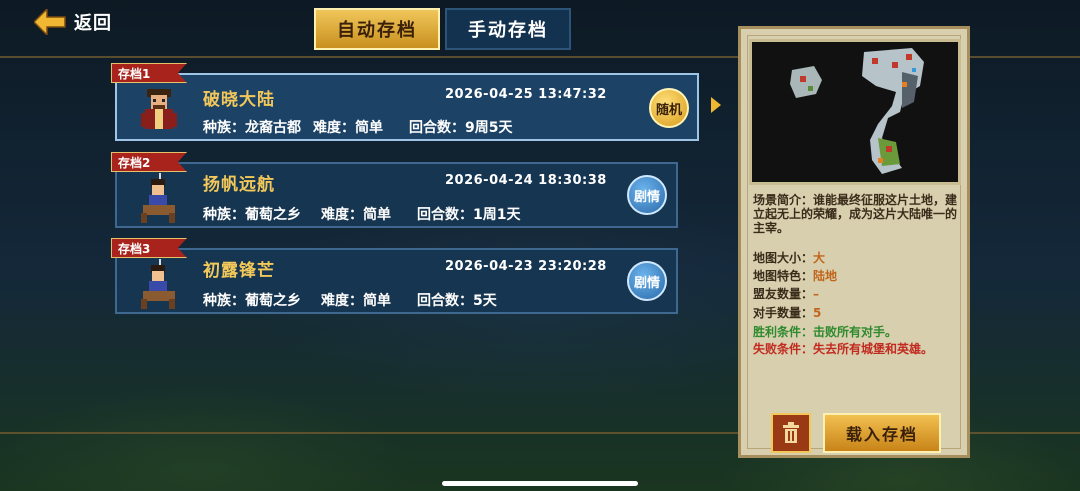  I want to click on map-size-value: 大, so click(819, 258).